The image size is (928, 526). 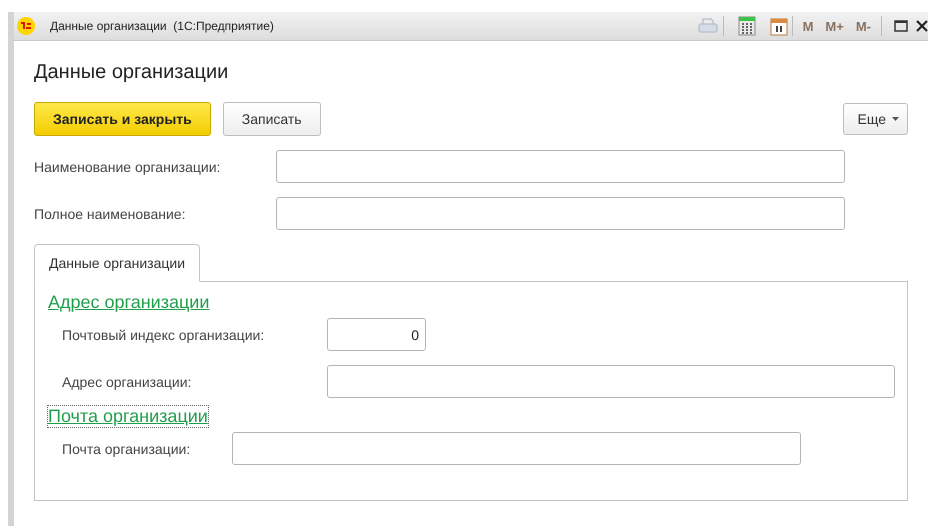 I want to click on memory-button: M, so click(x=808, y=26).